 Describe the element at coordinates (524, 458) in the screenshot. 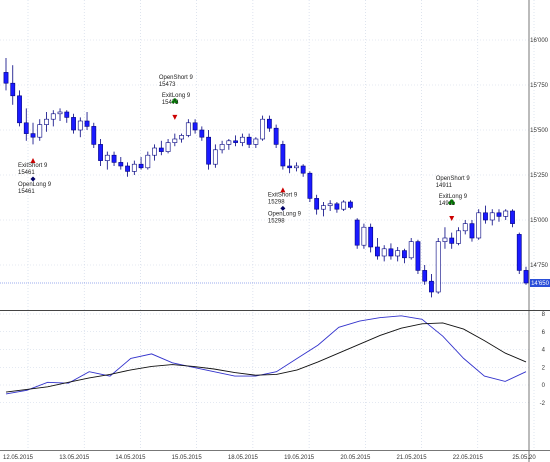

I see `date-label: 25.05.20` at that location.